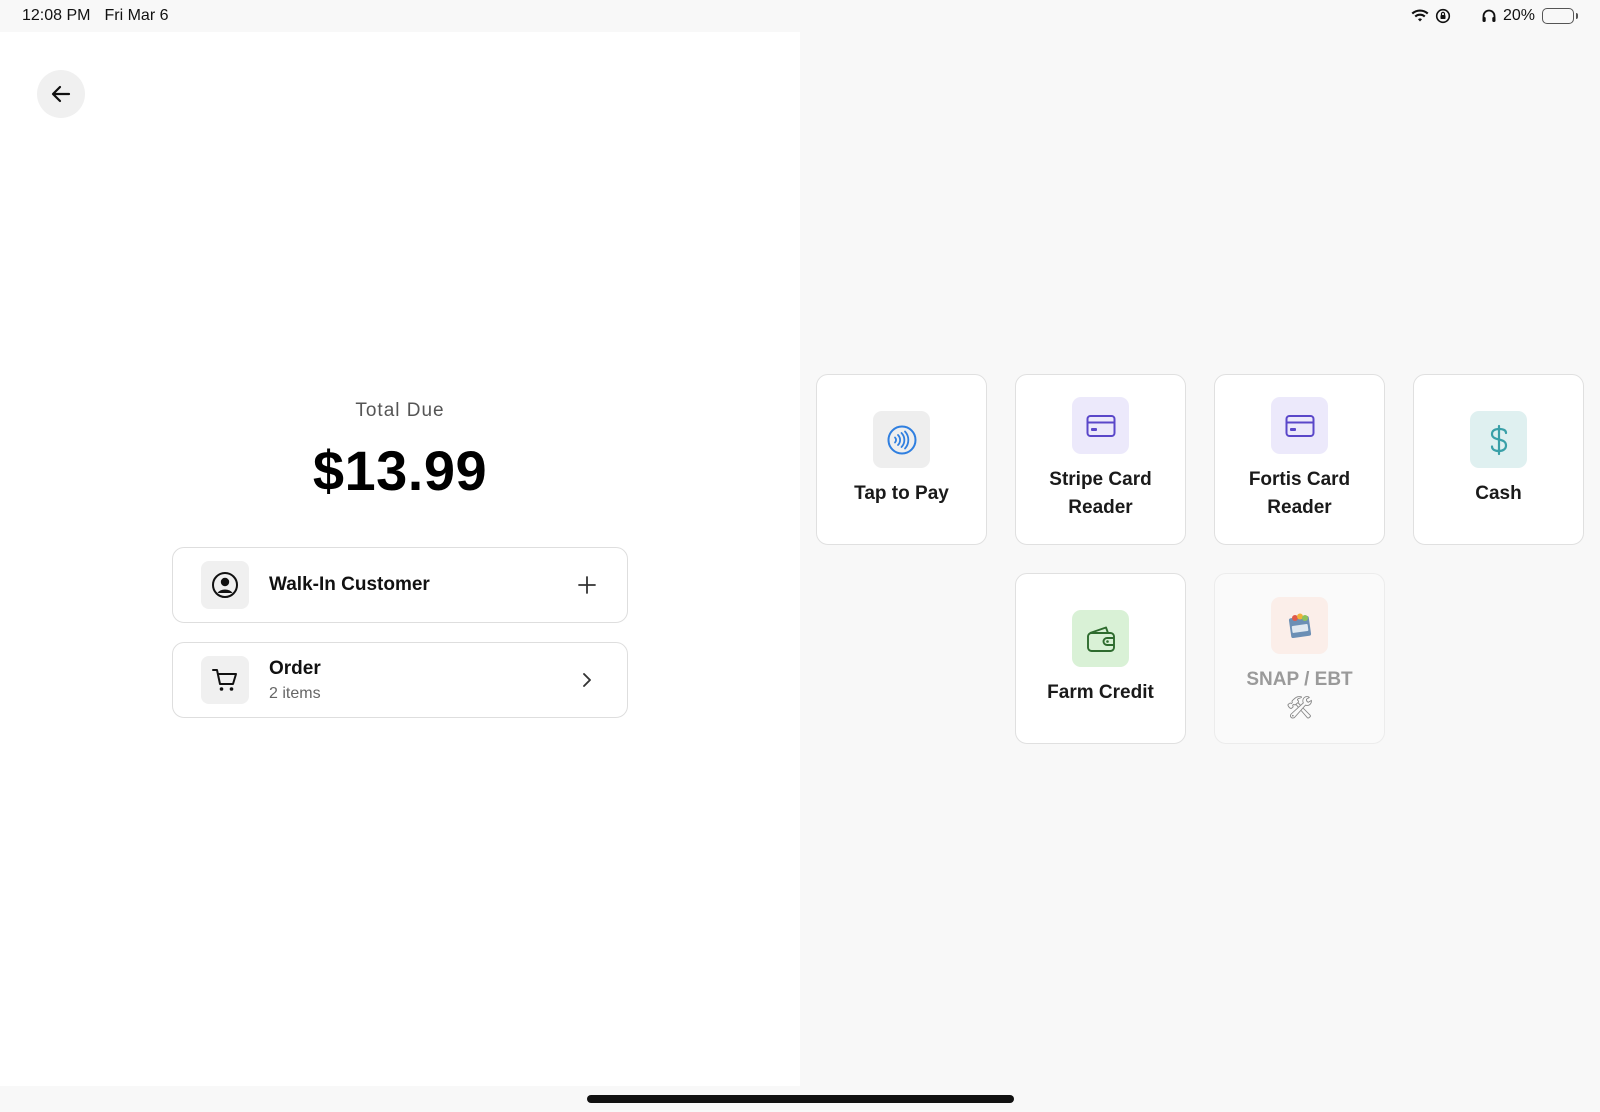 The width and height of the screenshot is (1600, 1112). What do you see at coordinates (1299, 658) in the screenshot?
I see `payment-snap-ebt: SNAP / EBT 🛠` at bounding box center [1299, 658].